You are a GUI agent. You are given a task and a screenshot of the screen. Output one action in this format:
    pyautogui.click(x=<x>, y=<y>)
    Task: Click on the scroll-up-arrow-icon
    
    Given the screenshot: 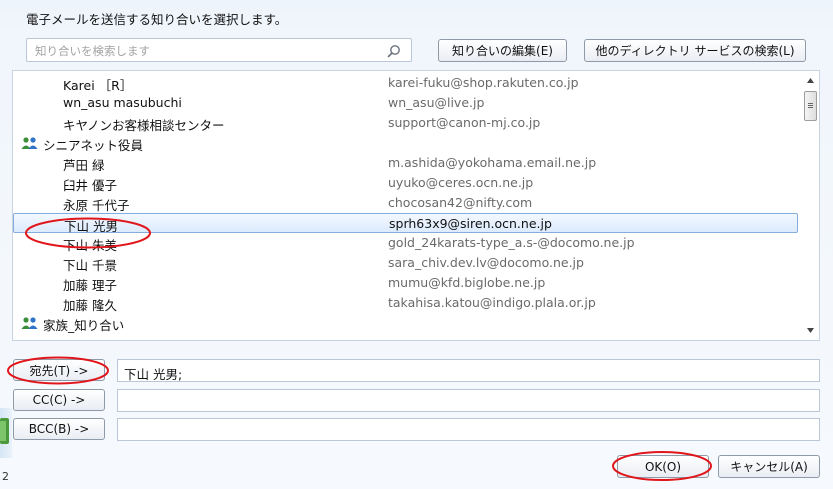 What is the action you would take?
    pyautogui.click(x=810, y=81)
    